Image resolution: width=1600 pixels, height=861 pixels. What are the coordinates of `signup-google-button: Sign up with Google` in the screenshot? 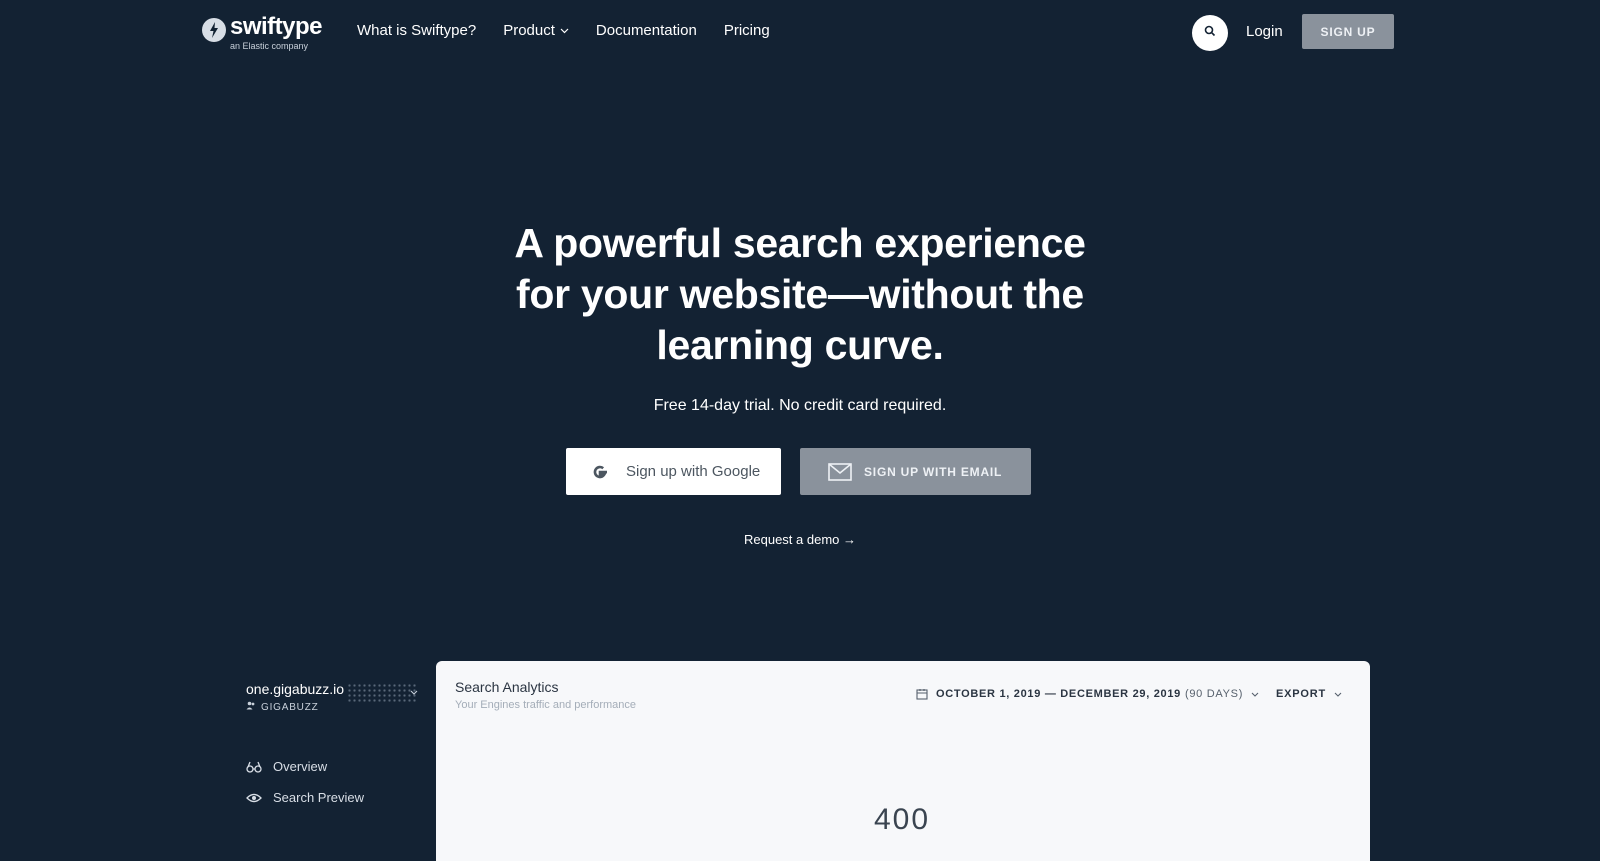 It's located at (673, 471).